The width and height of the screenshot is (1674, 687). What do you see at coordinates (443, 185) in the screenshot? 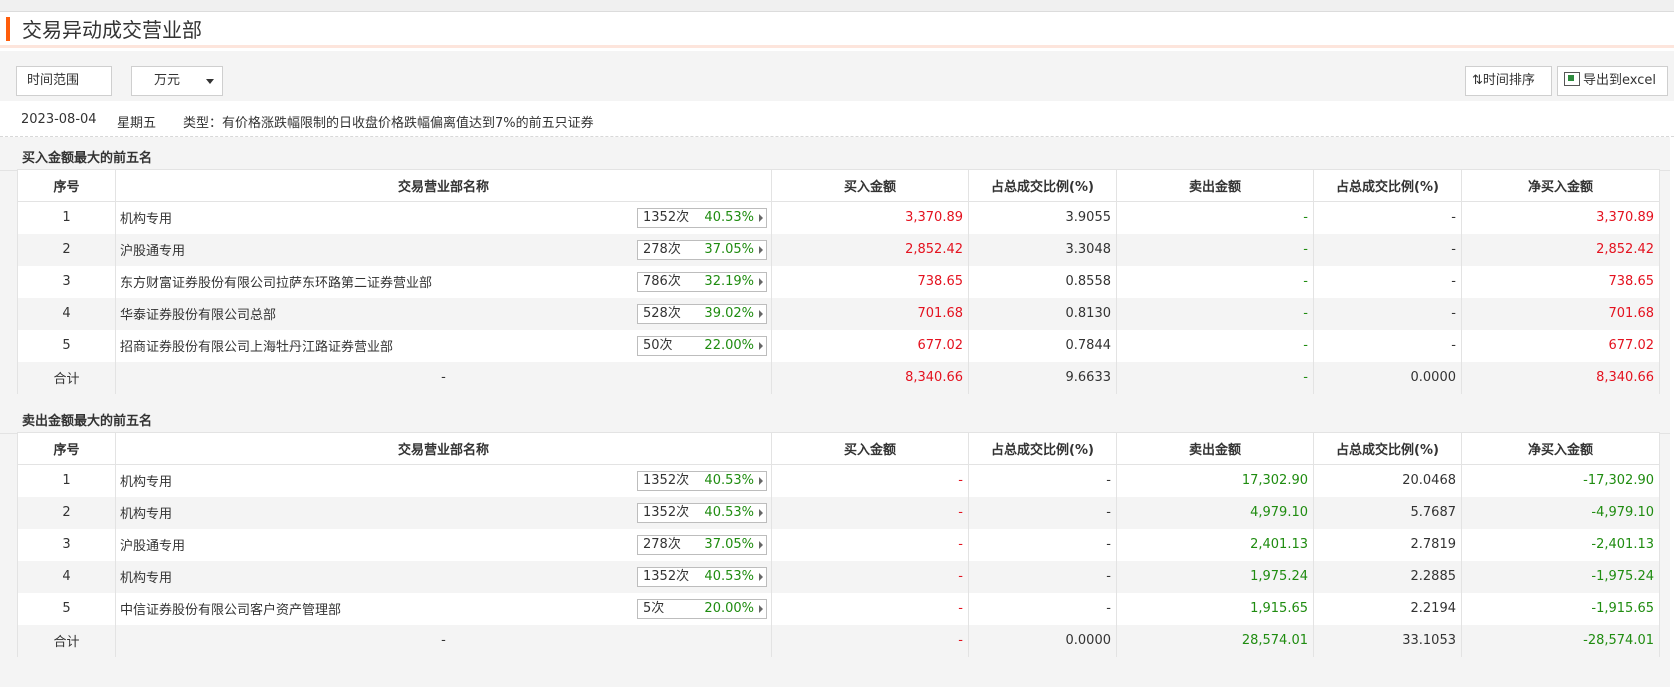
I see `col-header-branch: 交易营业部名称` at bounding box center [443, 185].